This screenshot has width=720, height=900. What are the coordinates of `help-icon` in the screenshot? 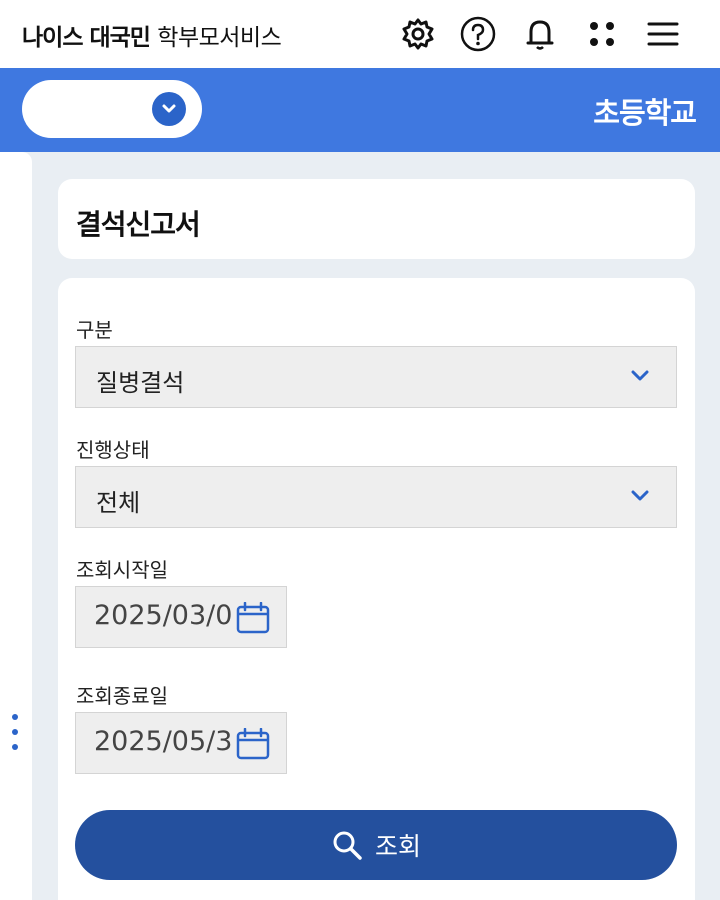 It's located at (478, 34).